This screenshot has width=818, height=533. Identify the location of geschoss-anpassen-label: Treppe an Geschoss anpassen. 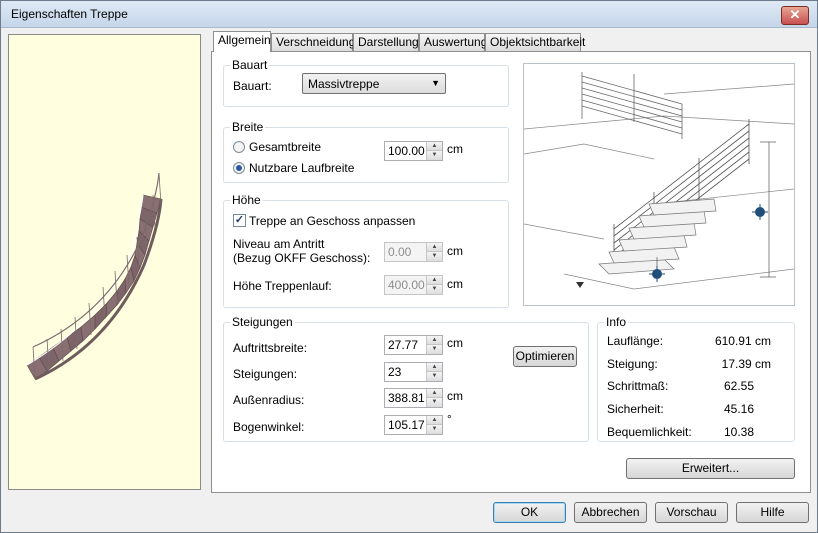
(332, 221).